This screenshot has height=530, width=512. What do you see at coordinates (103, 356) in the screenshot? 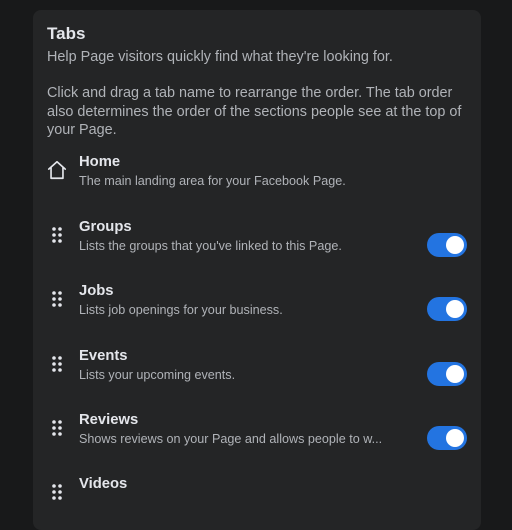
I see `tab-label: Events` at bounding box center [103, 356].